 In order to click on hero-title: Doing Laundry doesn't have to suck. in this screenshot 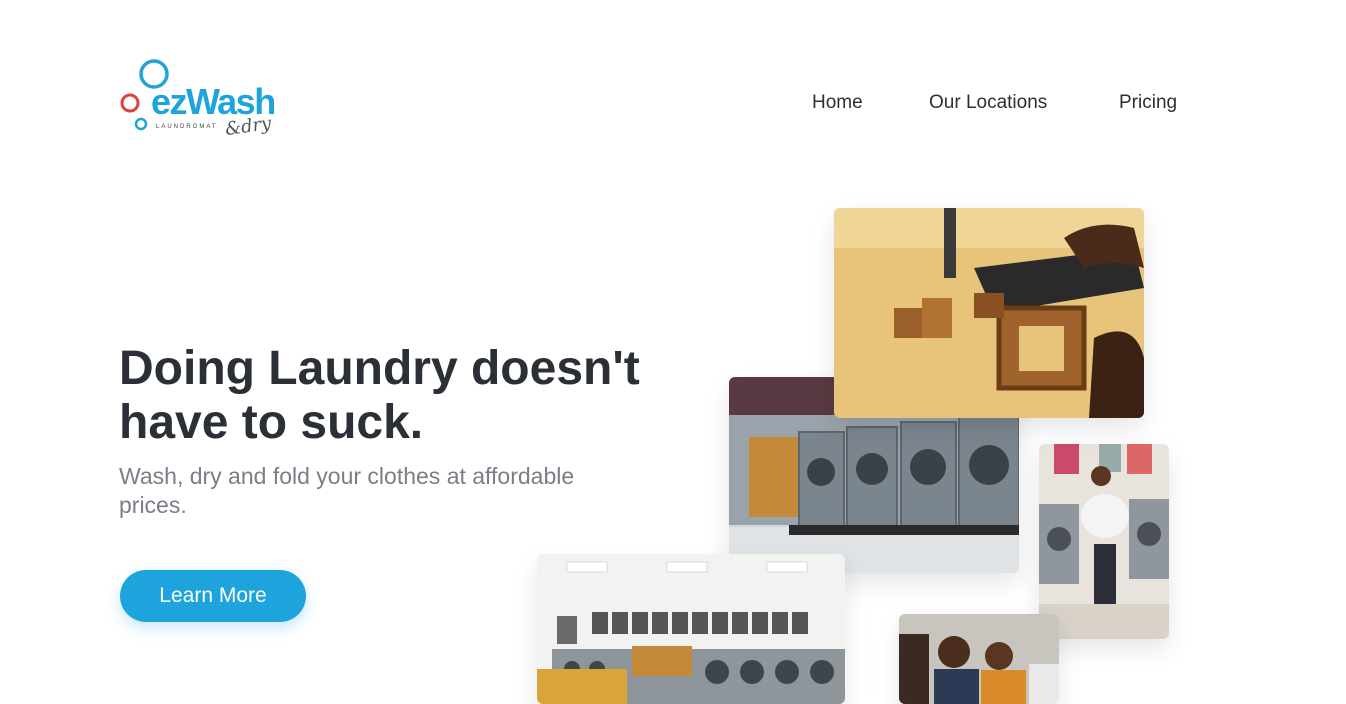, I will do `click(379, 395)`.